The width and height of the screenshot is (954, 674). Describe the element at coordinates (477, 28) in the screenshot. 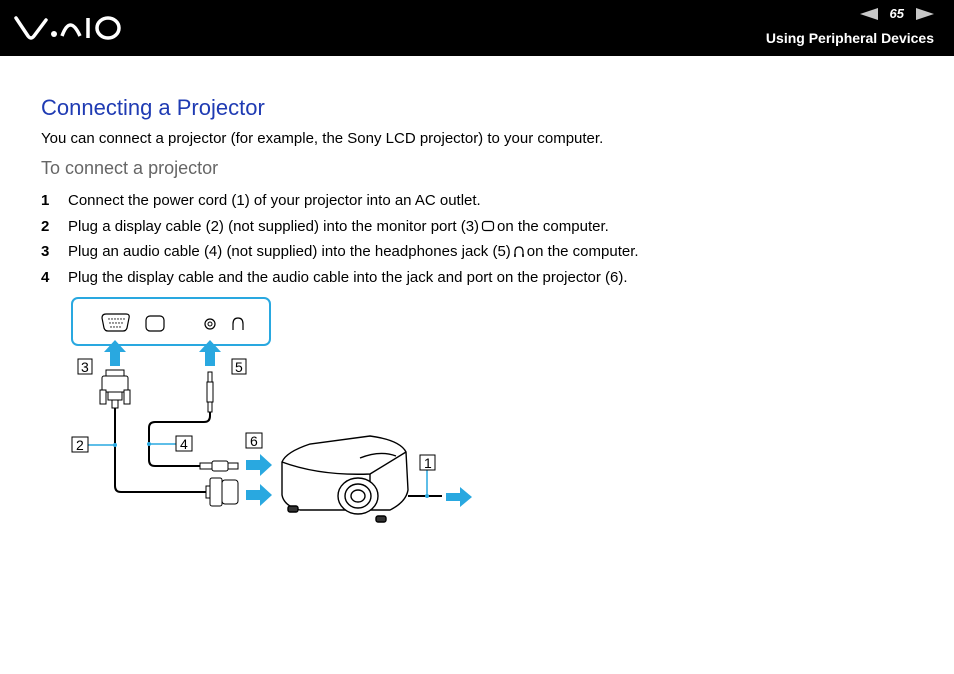

I see `page-header: 65 Using Peripheral Devices` at that location.